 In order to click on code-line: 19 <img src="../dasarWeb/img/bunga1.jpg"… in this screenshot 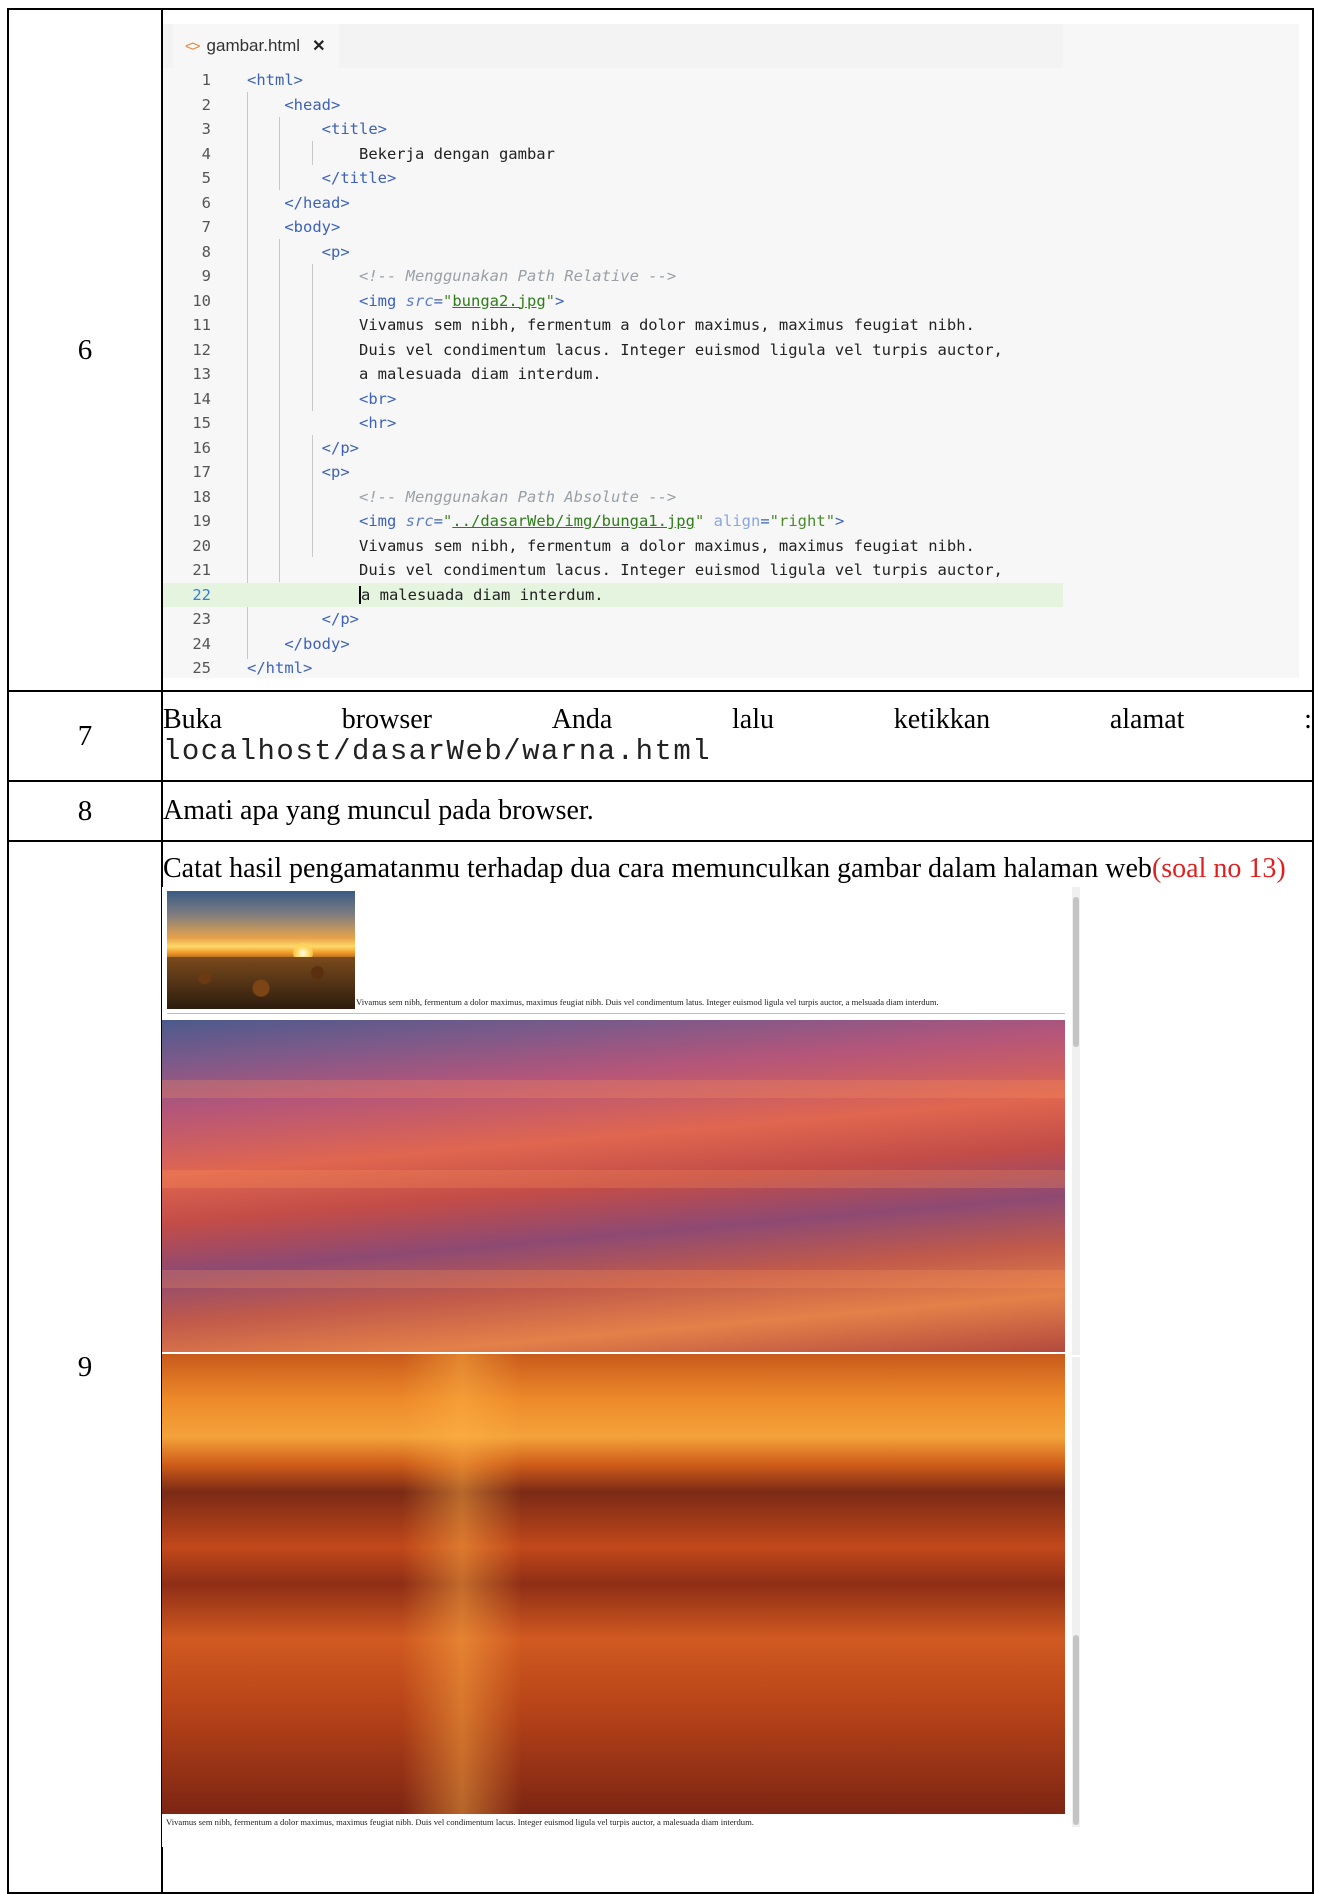, I will do `click(518, 521)`.